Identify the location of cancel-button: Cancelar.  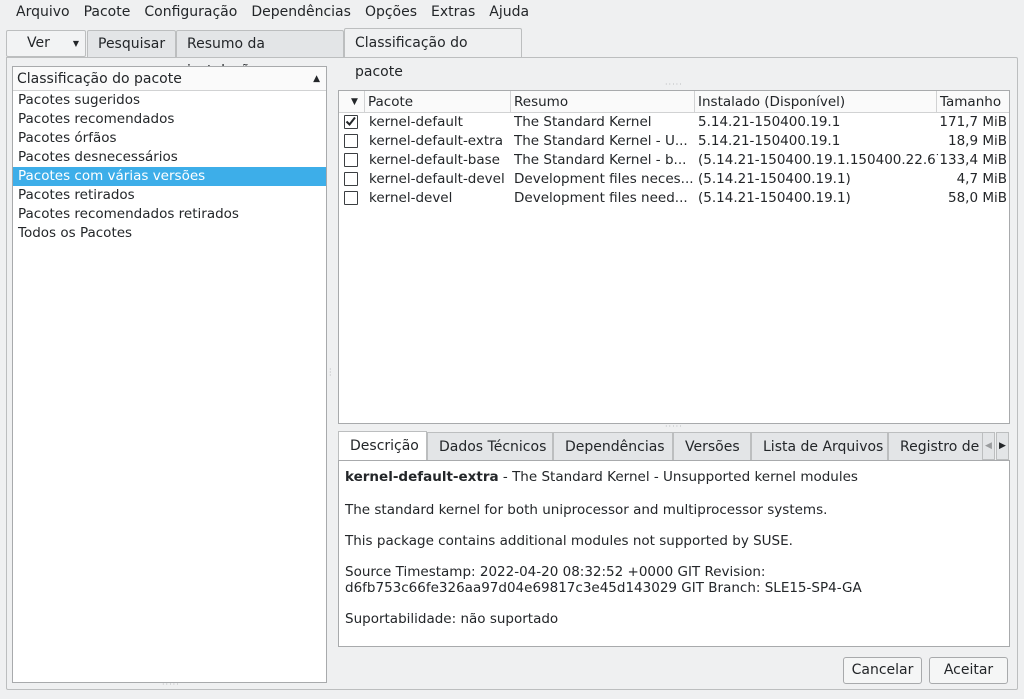
(882, 670).